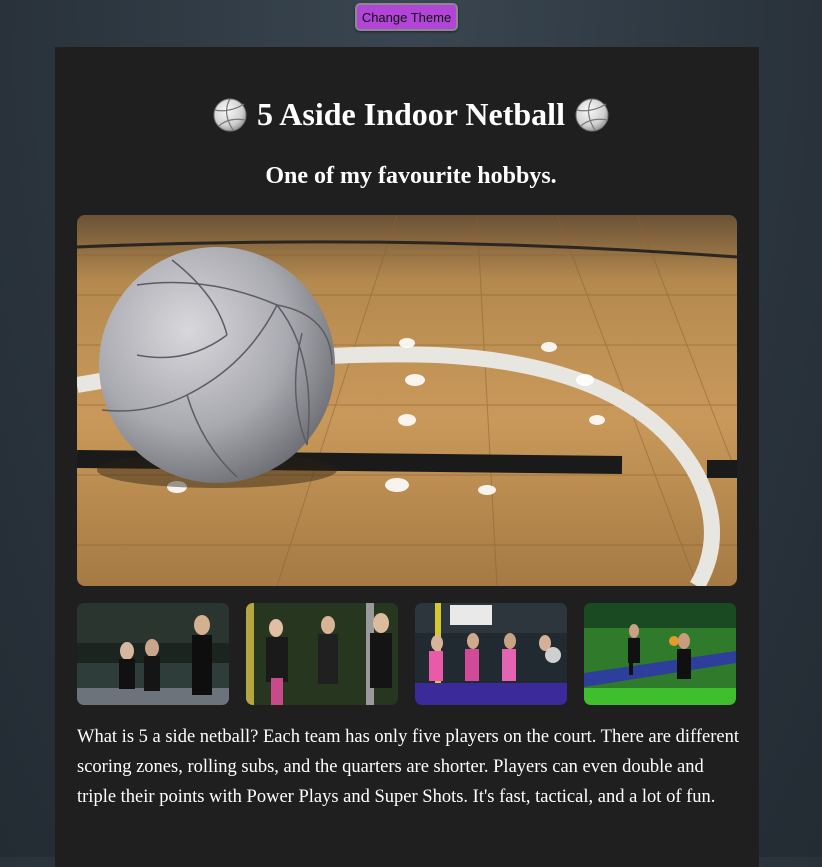  I want to click on change-theme-button: Change Theme, so click(406, 17).